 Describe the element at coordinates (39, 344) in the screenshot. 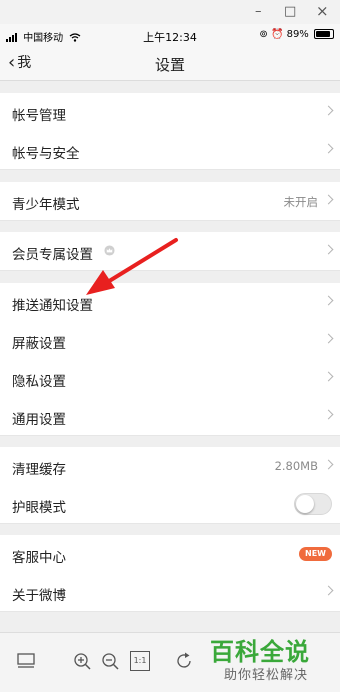

I see `row-label: 屏蔽设置` at that location.